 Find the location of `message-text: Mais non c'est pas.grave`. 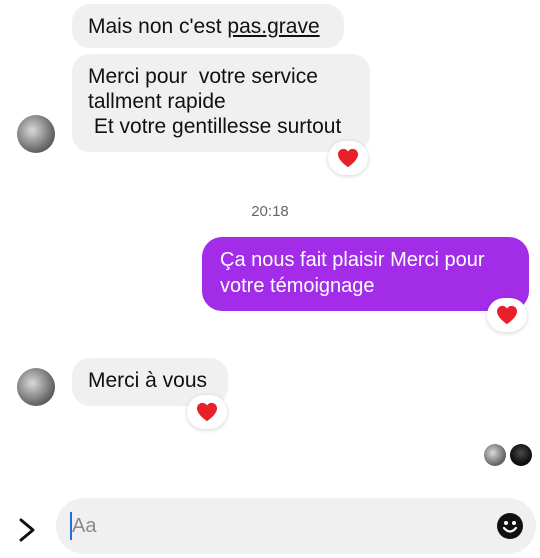

message-text: Mais non c'est pas.grave is located at coordinates (204, 26).